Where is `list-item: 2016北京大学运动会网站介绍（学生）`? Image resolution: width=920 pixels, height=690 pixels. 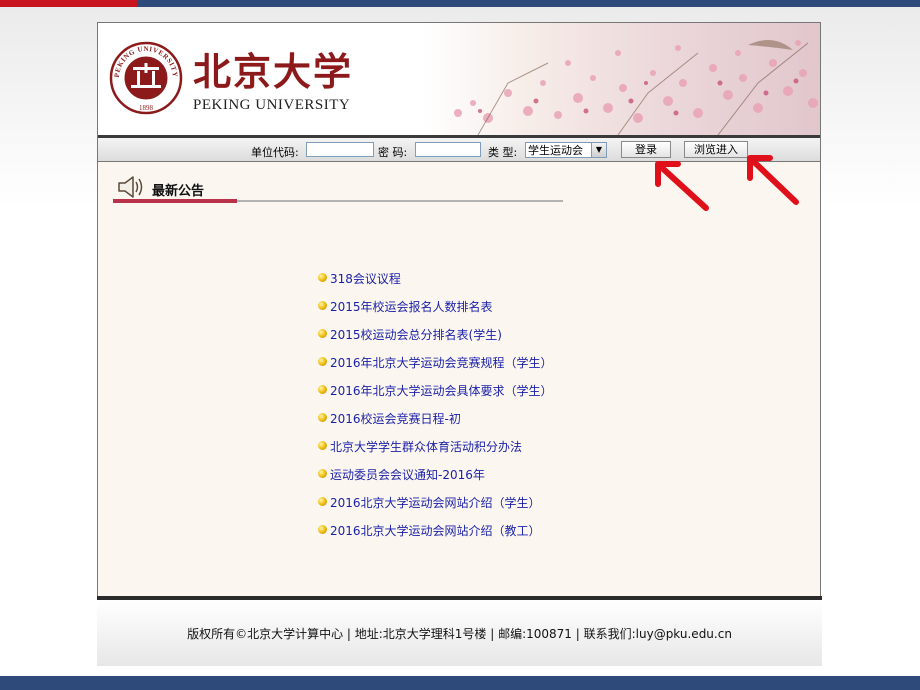 list-item: 2016北京大学运动会网站介绍（学生） is located at coordinates (435, 508).